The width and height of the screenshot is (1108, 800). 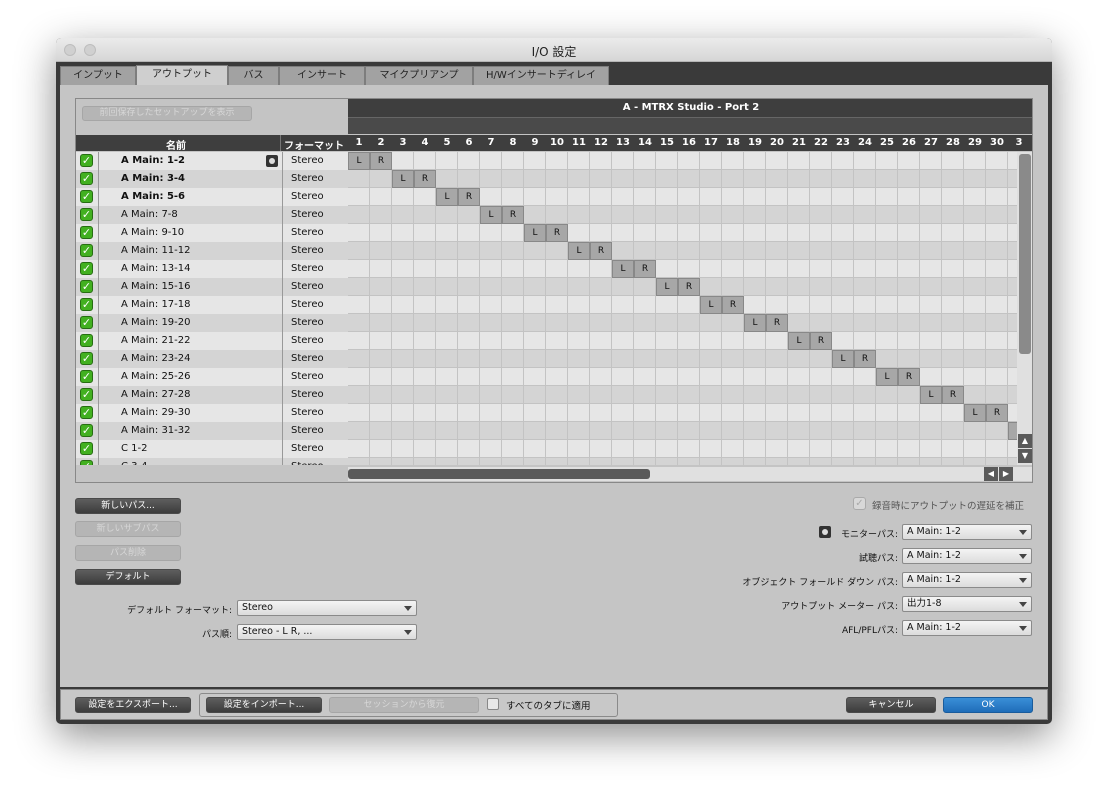 I want to click on path-name: A Main: 15-16, so click(x=156, y=286).